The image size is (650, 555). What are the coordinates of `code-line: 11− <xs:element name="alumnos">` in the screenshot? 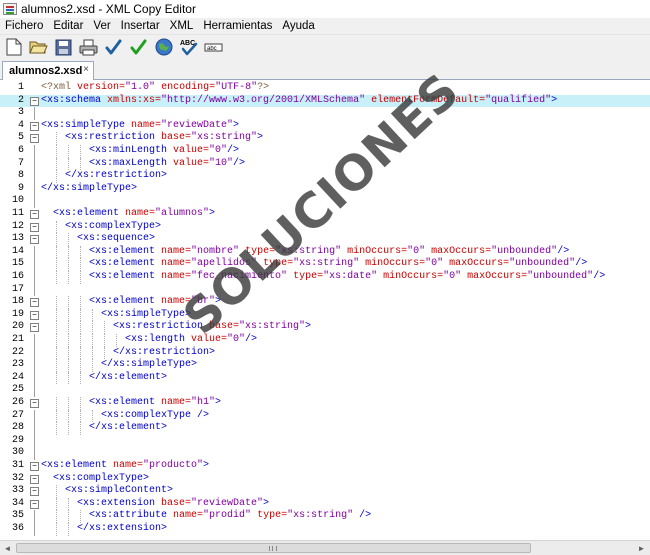 It's located at (325, 214).